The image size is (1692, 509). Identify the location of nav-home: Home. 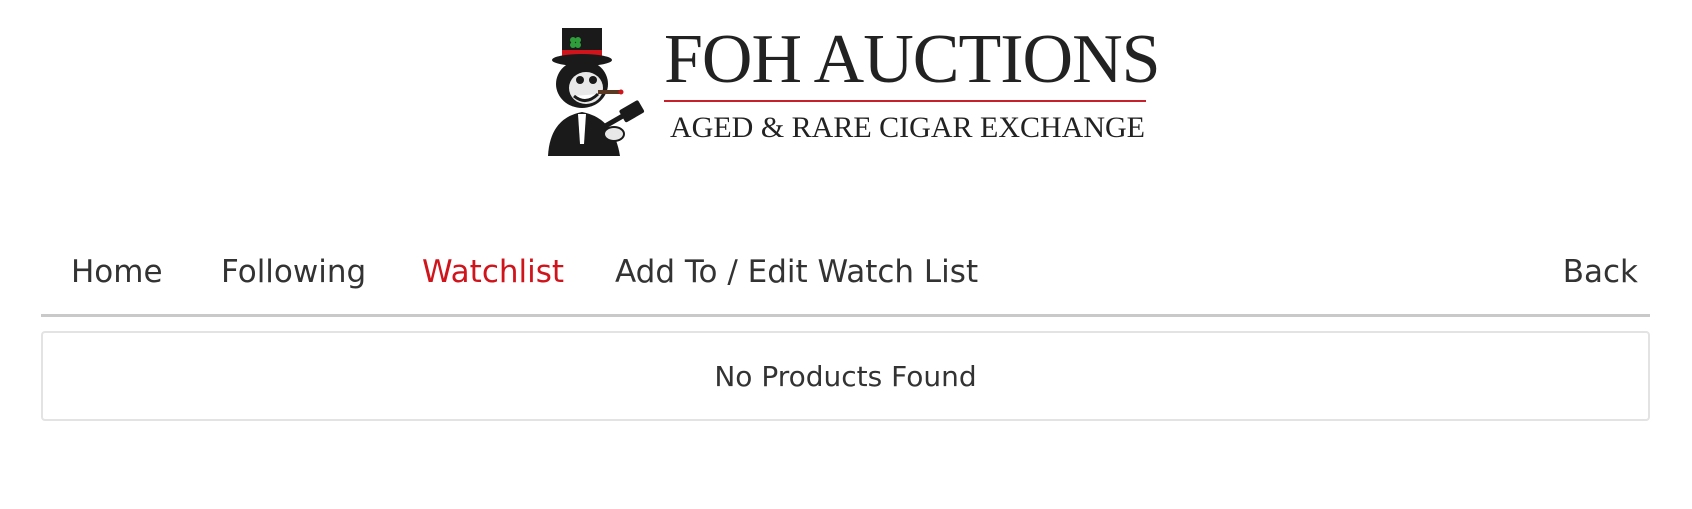
(117, 272).